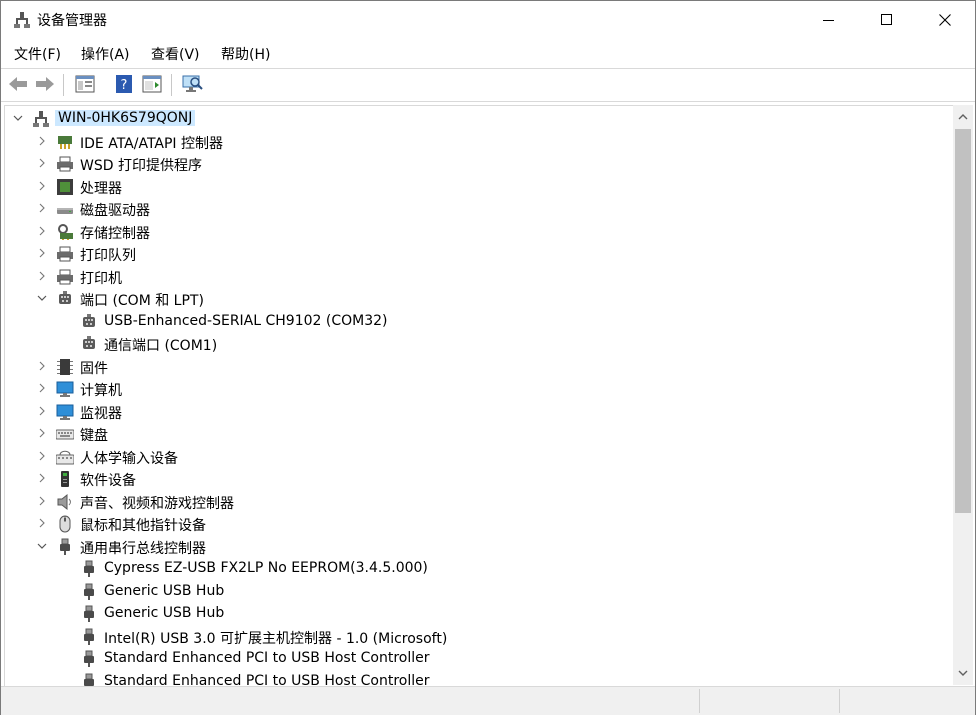 The image size is (976, 715). What do you see at coordinates (839, 701) in the screenshot?
I see `status-separator` at bounding box center [839, 701].